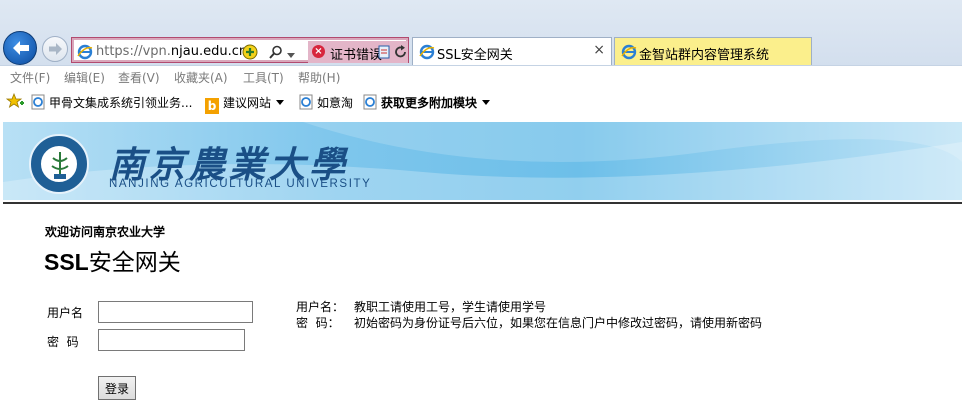  What do you see at coordinates (201, 77) in the screenshot?
I see `menu-favorites: 收藏夹(A)` at bounding box center [201, 77].